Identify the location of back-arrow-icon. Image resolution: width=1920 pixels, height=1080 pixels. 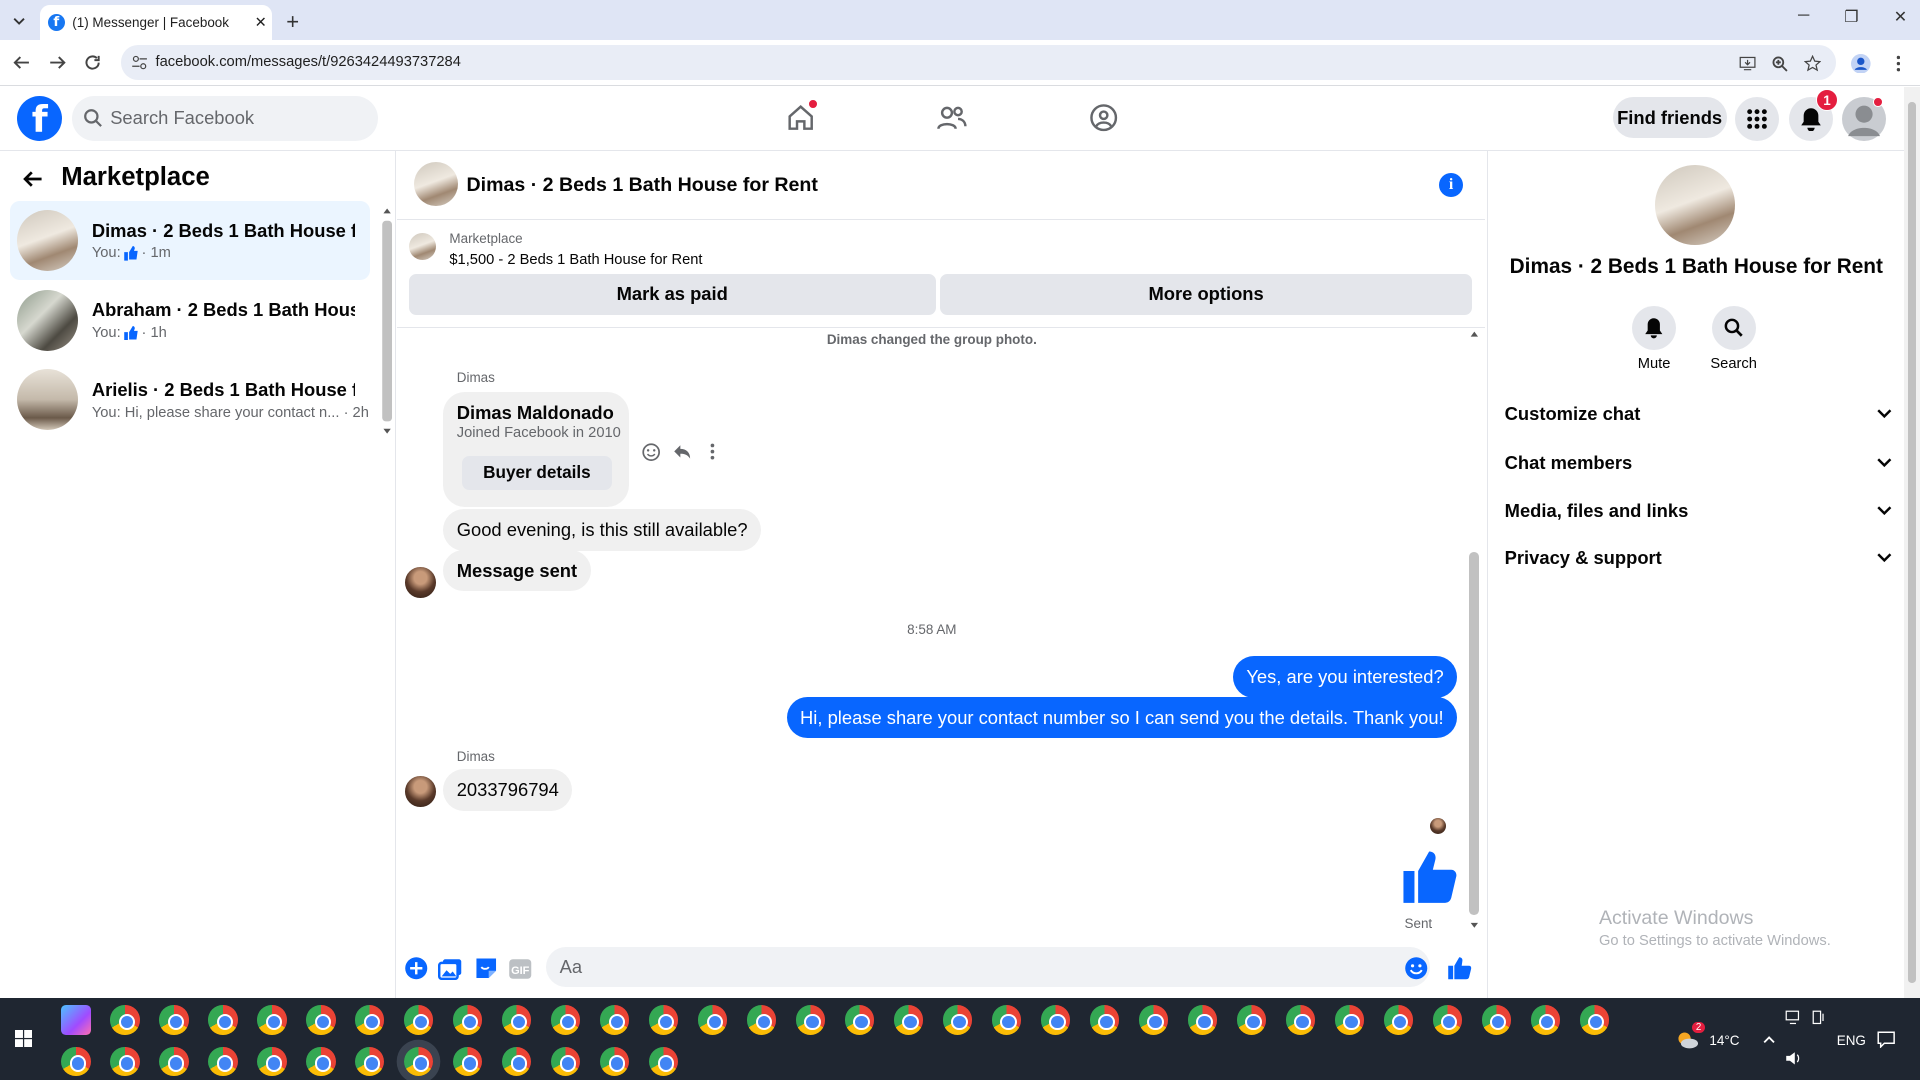
(33, 179).